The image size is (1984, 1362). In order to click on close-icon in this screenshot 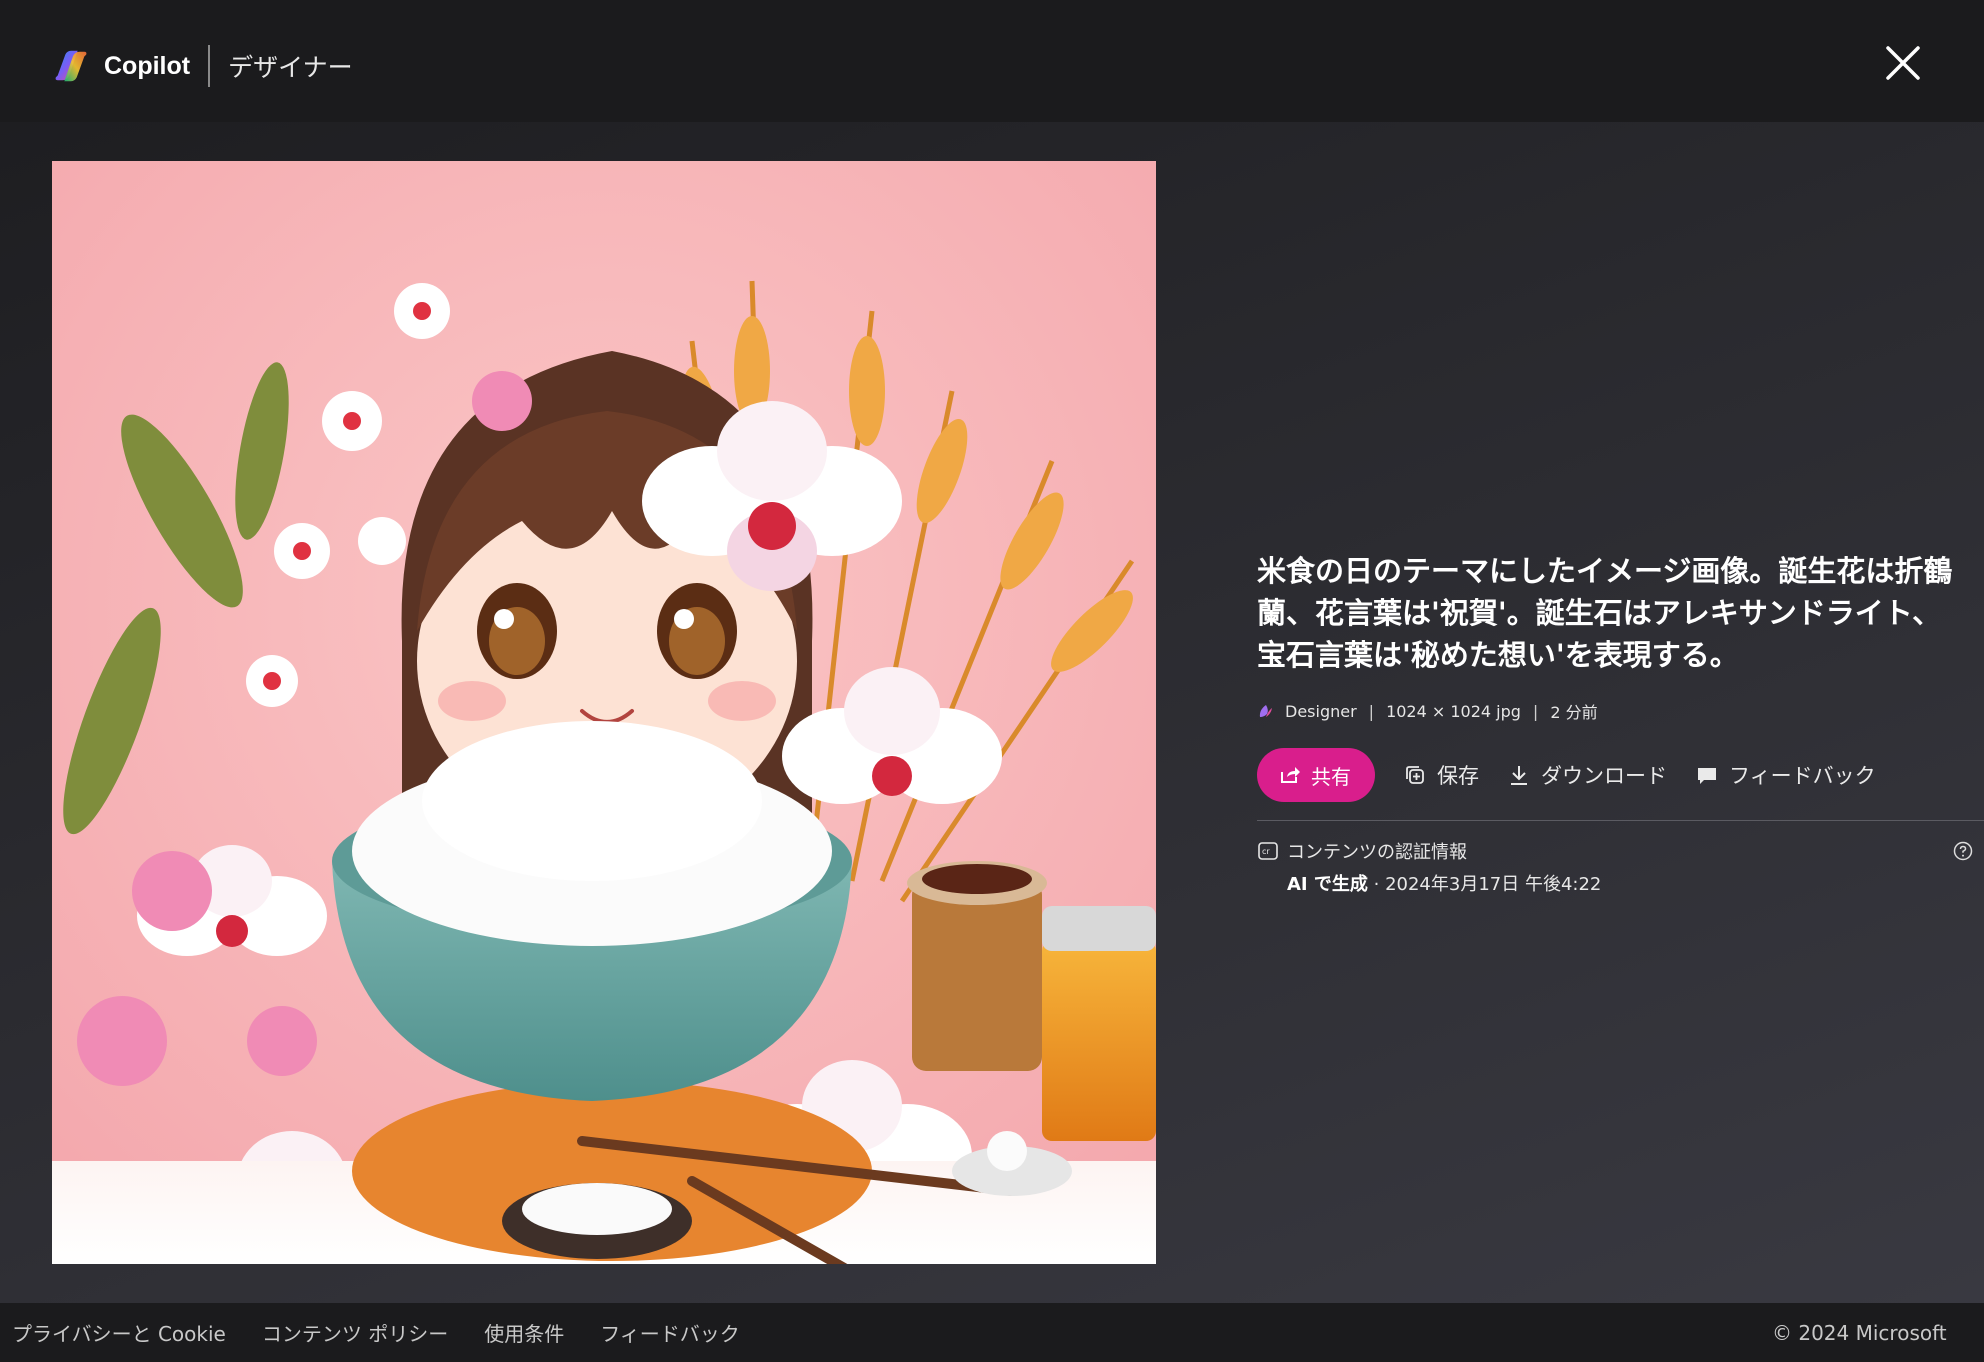, I will do `click(1903, 63)`.